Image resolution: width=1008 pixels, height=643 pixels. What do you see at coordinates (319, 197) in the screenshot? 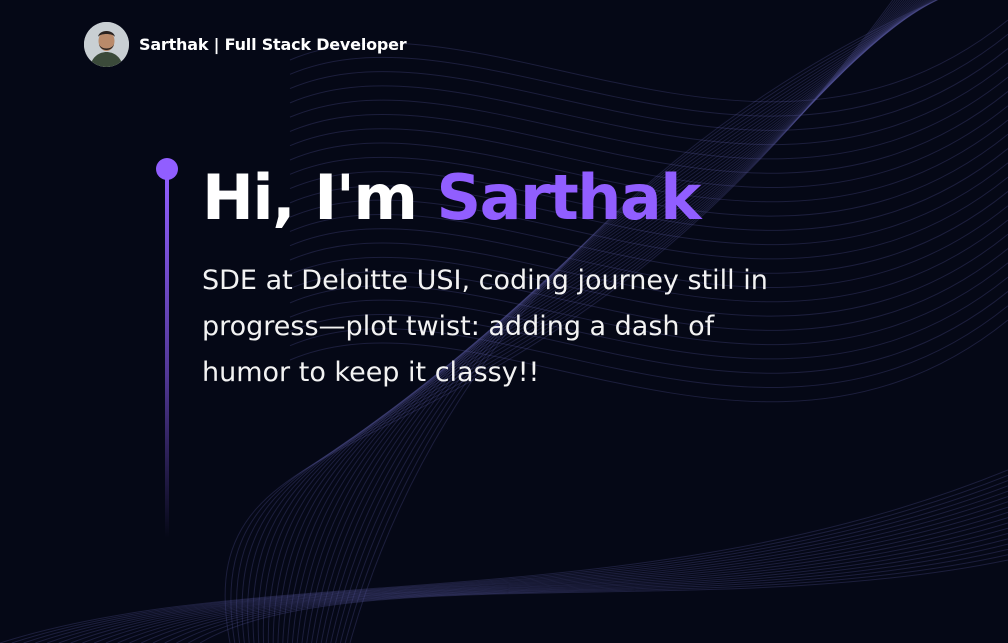
I see `hero-greeting: Hi, I'm` at bounding box center [319, 197].